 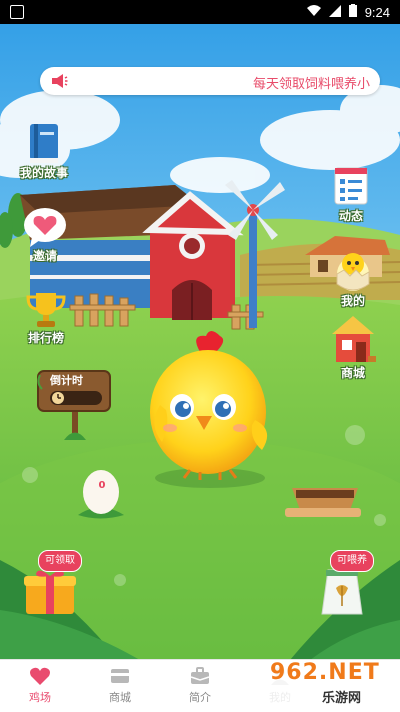 What do you see at coordinates (352, 373) in the screenshot?
I see `shop-label: 商城` at bounding box center [352, 373].